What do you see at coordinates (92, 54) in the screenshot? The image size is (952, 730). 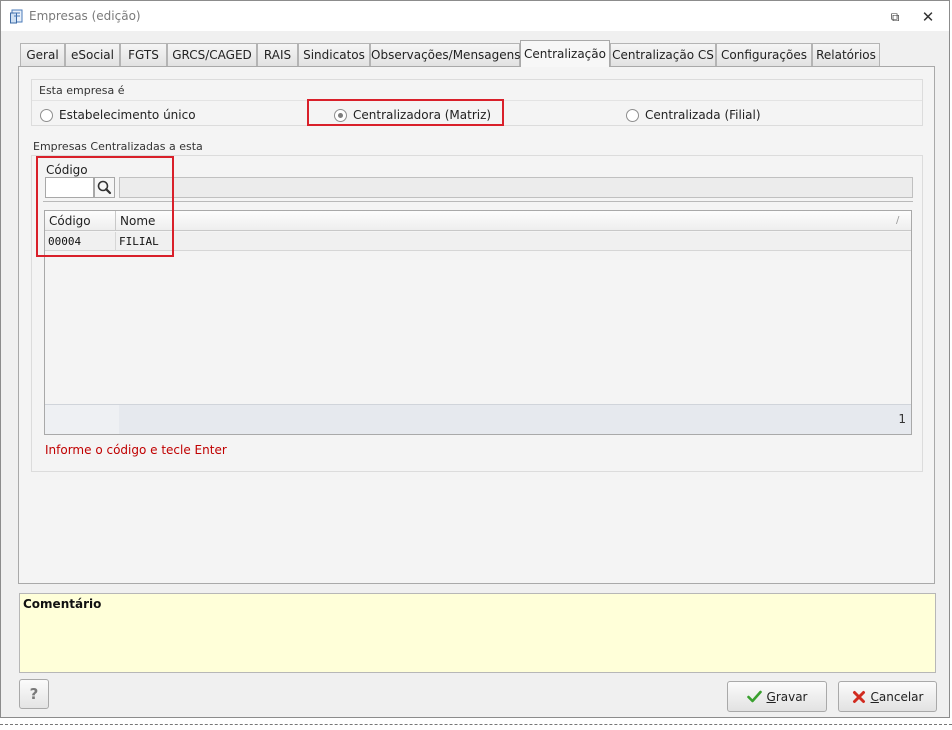 I see `tab-esocial: eSocial` at bounding box center [92, 54].